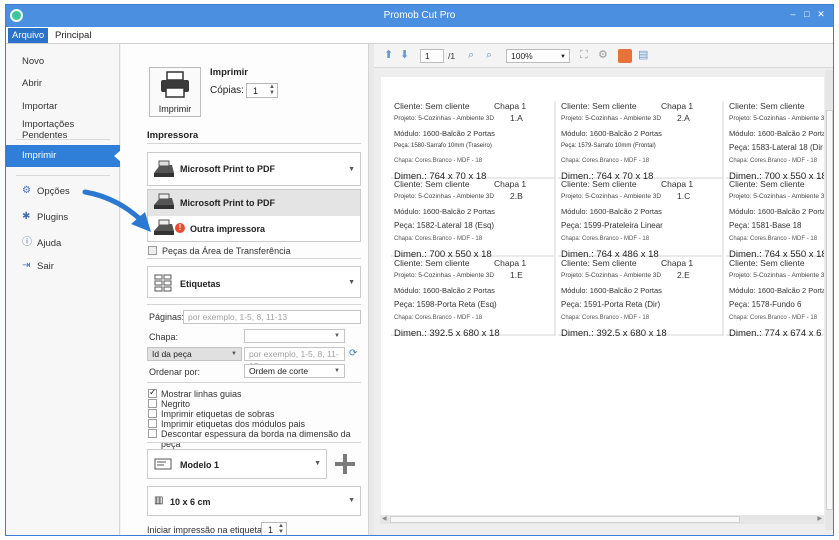  Describe the element at coordinates (33, 61) in the screenshot. I see `nav-novo: Novo` at that location.